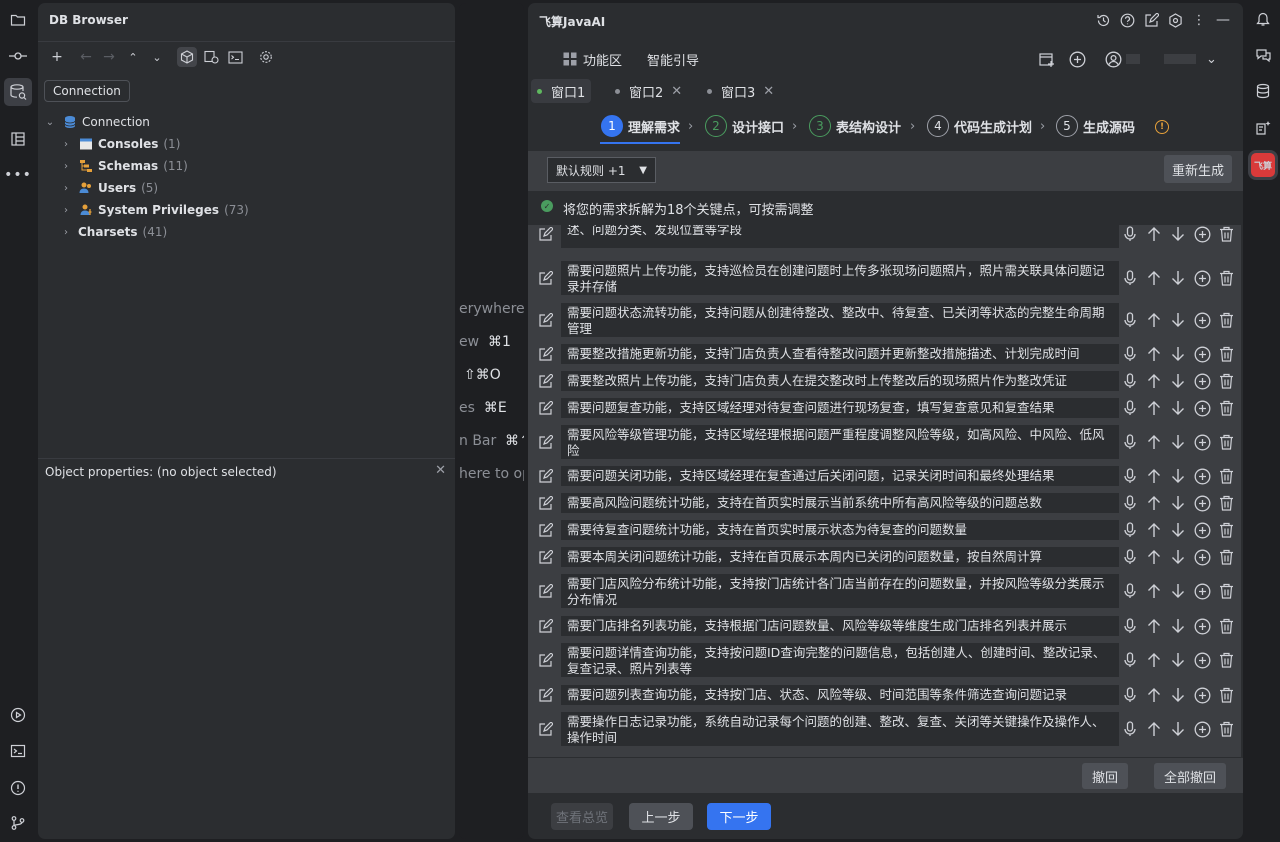 The image size is (1280, 842). Describe the element at coordinates (1161, 59) in the screenshot. I see `user-avatar: ⌄` at that location.